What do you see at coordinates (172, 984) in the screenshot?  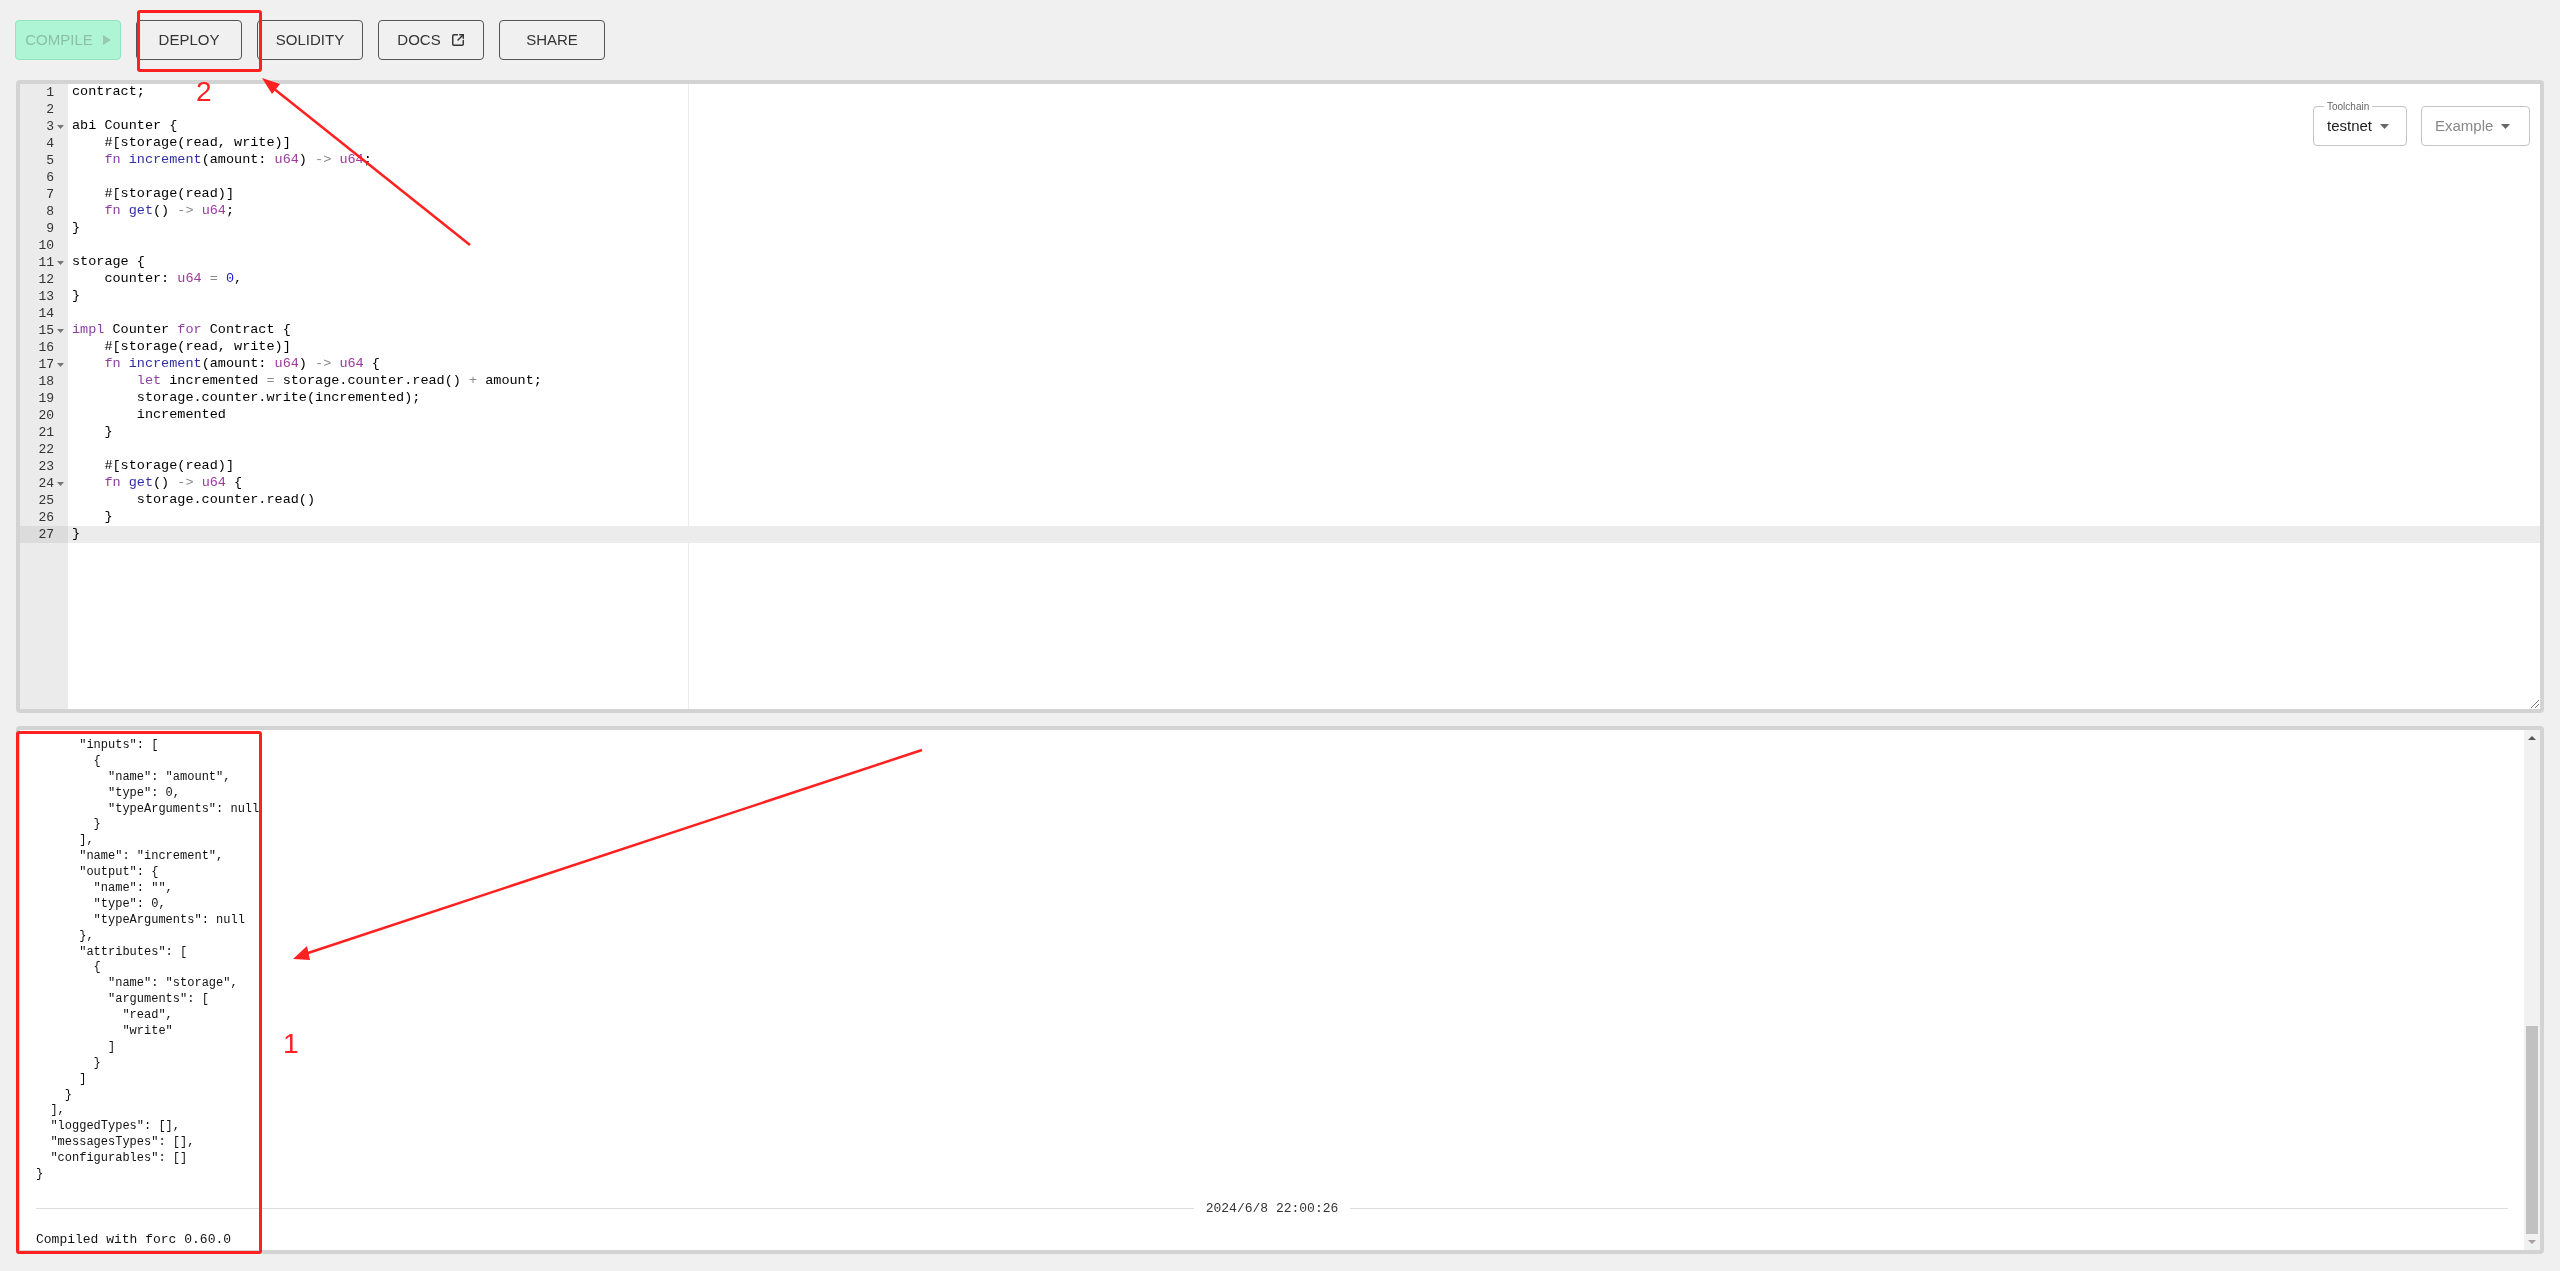 I see `output-line: "name": "storage",` at bounding box center [172, 984].